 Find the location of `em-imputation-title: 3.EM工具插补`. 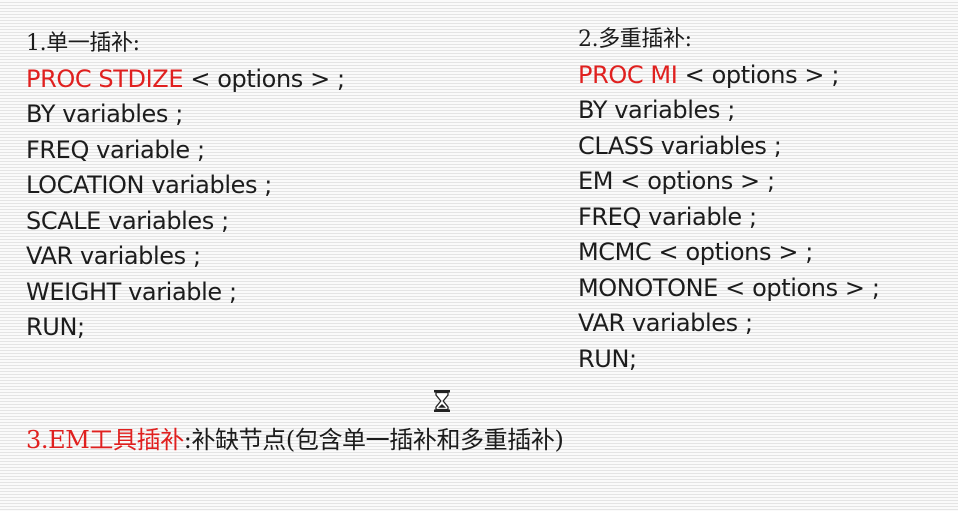

em-imputation-title: 3.EM工具插补 is located at coordinates (105, 440).